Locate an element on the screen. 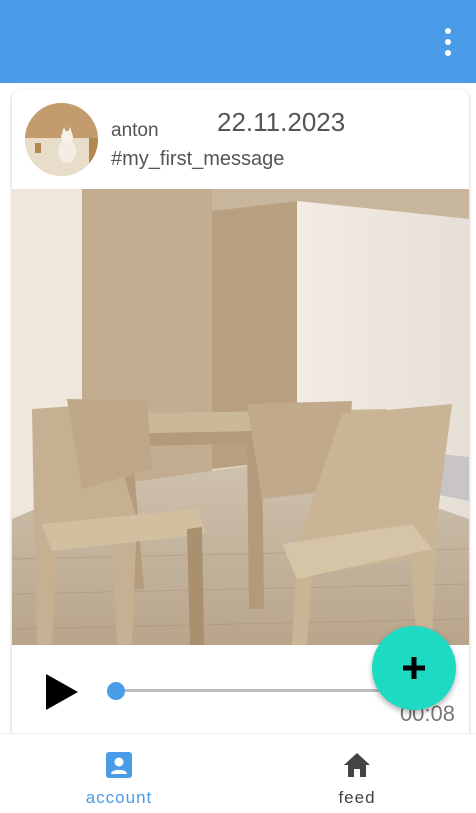  nav-item-feed: feed is located at coordinates (357, 773).